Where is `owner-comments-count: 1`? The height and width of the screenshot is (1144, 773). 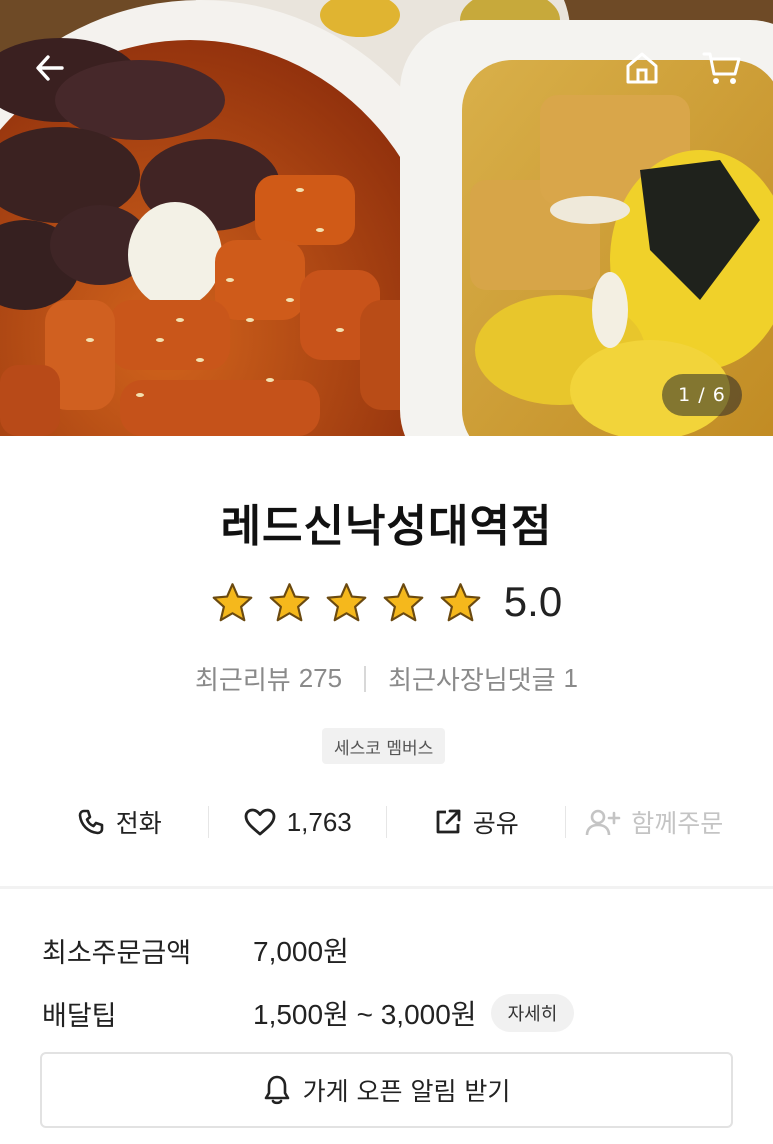
owner-comments-count: 1 is located at coordinates (570, 678).